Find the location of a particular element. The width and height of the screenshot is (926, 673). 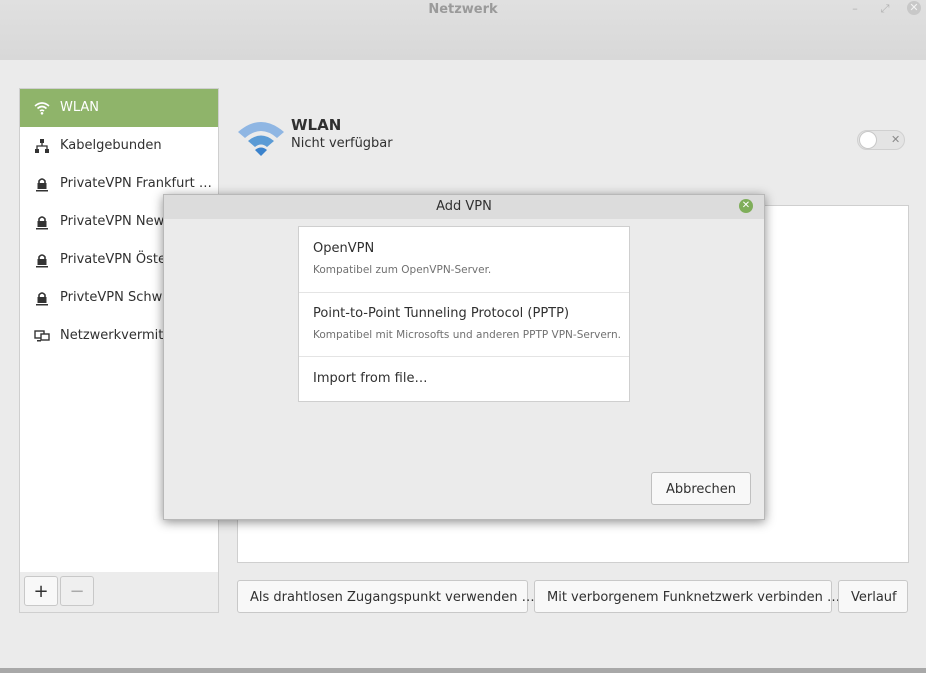

toggle-off-icon: ✕ is located at coordinates (896, 139).